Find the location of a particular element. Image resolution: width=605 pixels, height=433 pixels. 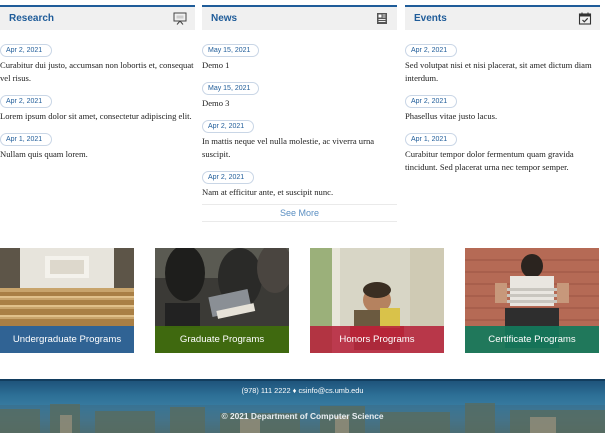

footer-copyright: © 2021 Department of Computer Science is located at coordinates (302, 416).